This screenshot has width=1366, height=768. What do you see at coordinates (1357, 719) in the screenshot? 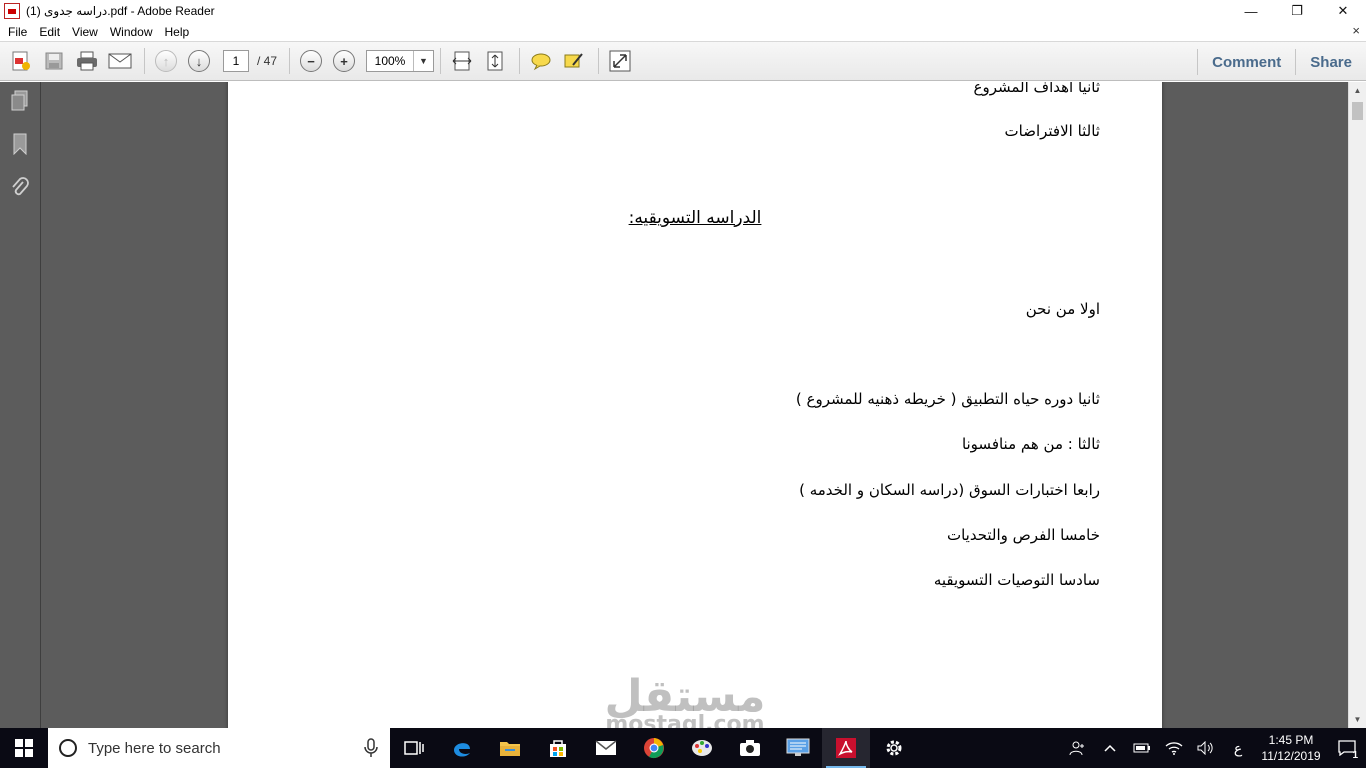
I see `scroll-down-icon: ▼` at bounding box center [1357, 719].